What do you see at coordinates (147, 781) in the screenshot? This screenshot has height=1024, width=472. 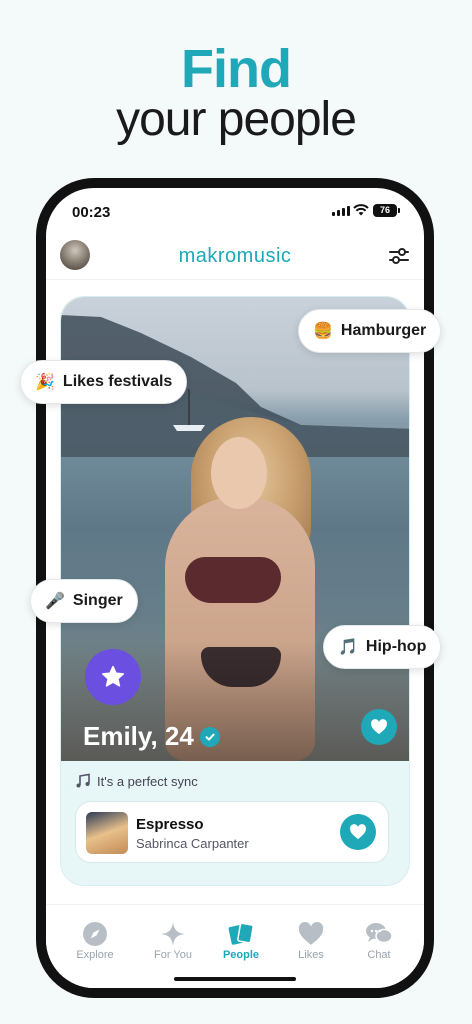 I see `sync-text: It's a perfect sync` at bounding box center [147, 781].